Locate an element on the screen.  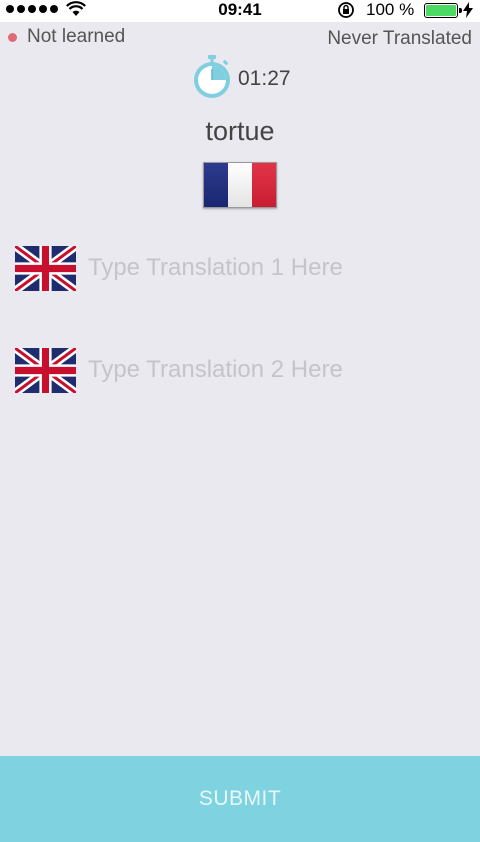
battery-percentage: 100 % is located at coordinates (390, 9).